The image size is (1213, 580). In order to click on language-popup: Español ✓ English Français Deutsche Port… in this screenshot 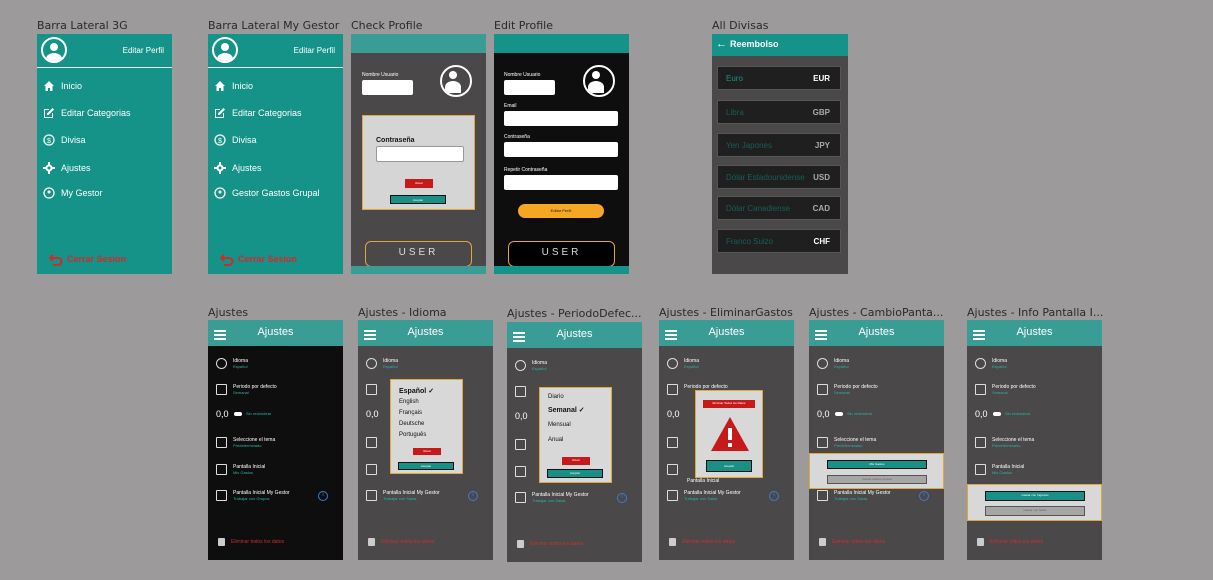, I will do `click(426, 426)`.